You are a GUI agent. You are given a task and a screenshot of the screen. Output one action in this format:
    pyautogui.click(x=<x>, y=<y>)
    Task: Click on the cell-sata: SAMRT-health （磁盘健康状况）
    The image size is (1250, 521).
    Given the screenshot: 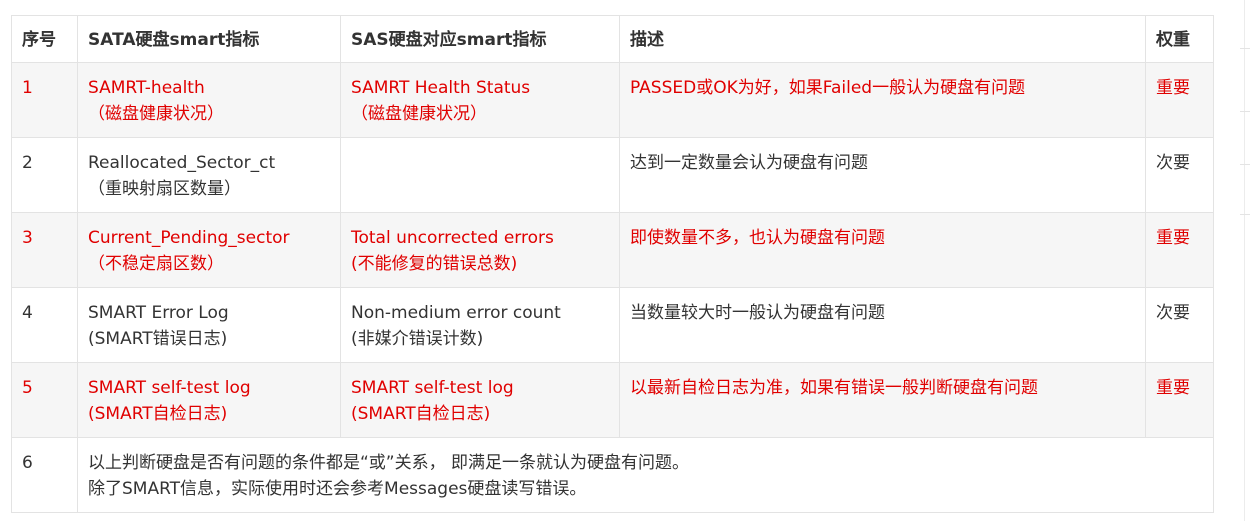 What is the action you would take?
    pyautogui.click(x=209, y=100)
    